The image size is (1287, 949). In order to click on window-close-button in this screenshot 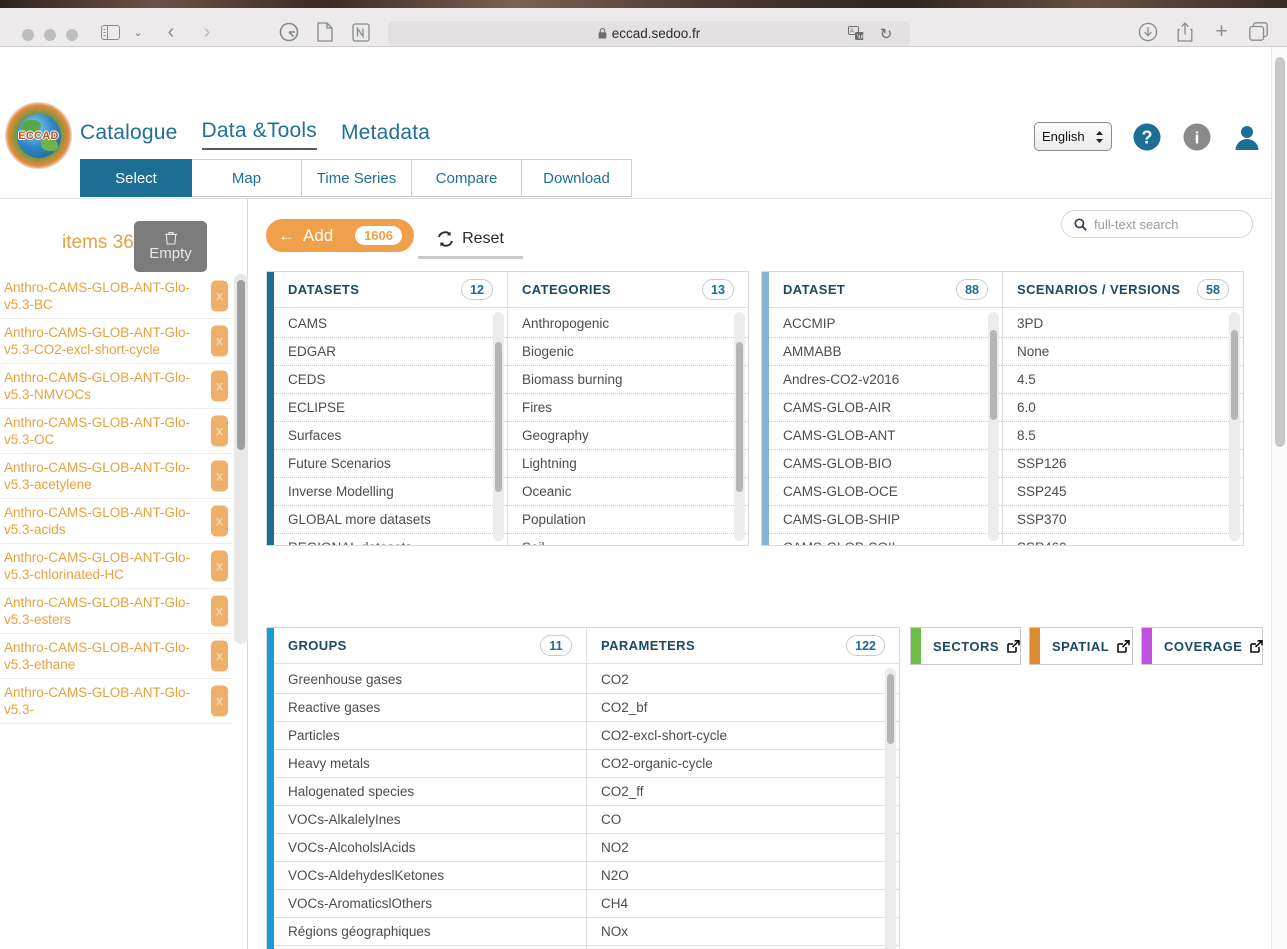, I will do `click(28, 35)`.